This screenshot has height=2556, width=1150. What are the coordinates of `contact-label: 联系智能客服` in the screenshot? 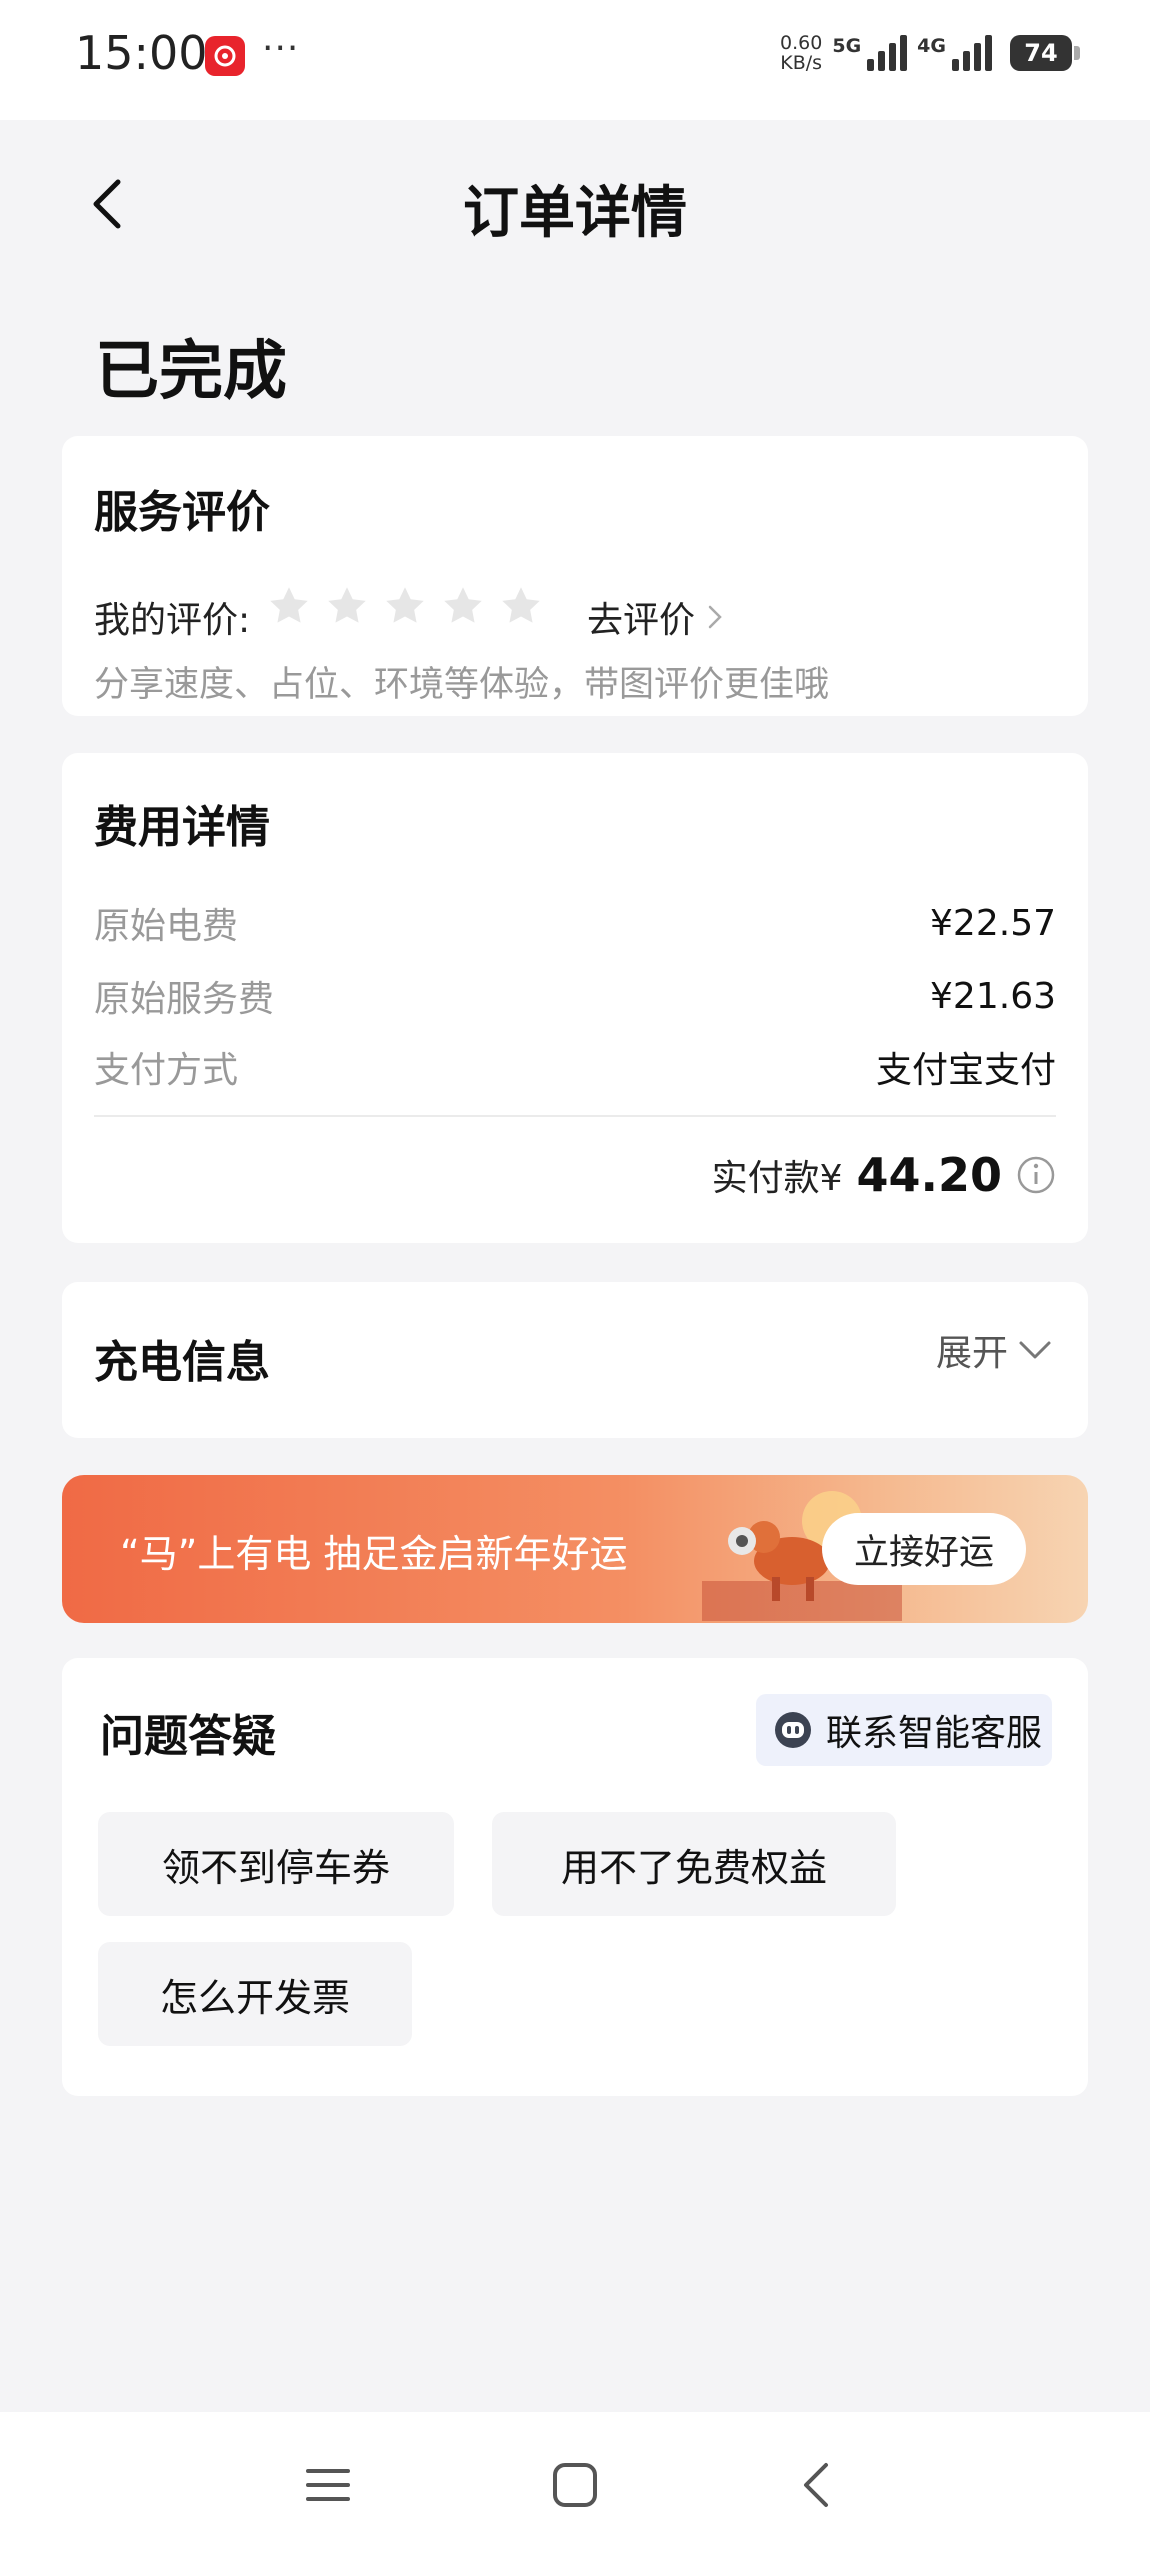 It's located at (933, 1733).